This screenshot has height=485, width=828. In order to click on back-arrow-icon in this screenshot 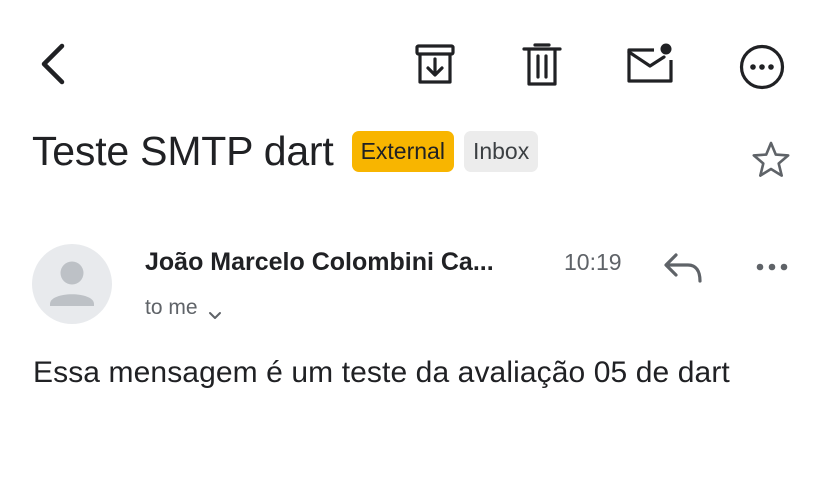, I will do `click(54, 64)`.